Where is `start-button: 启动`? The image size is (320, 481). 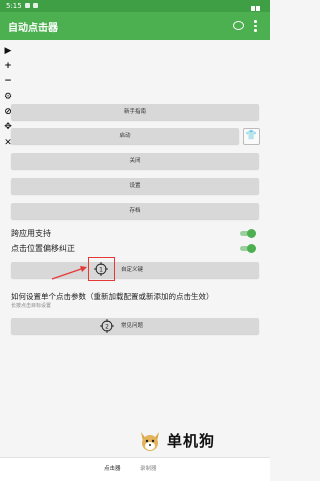
start-button: 启动 is located at coordinates (125, 136).